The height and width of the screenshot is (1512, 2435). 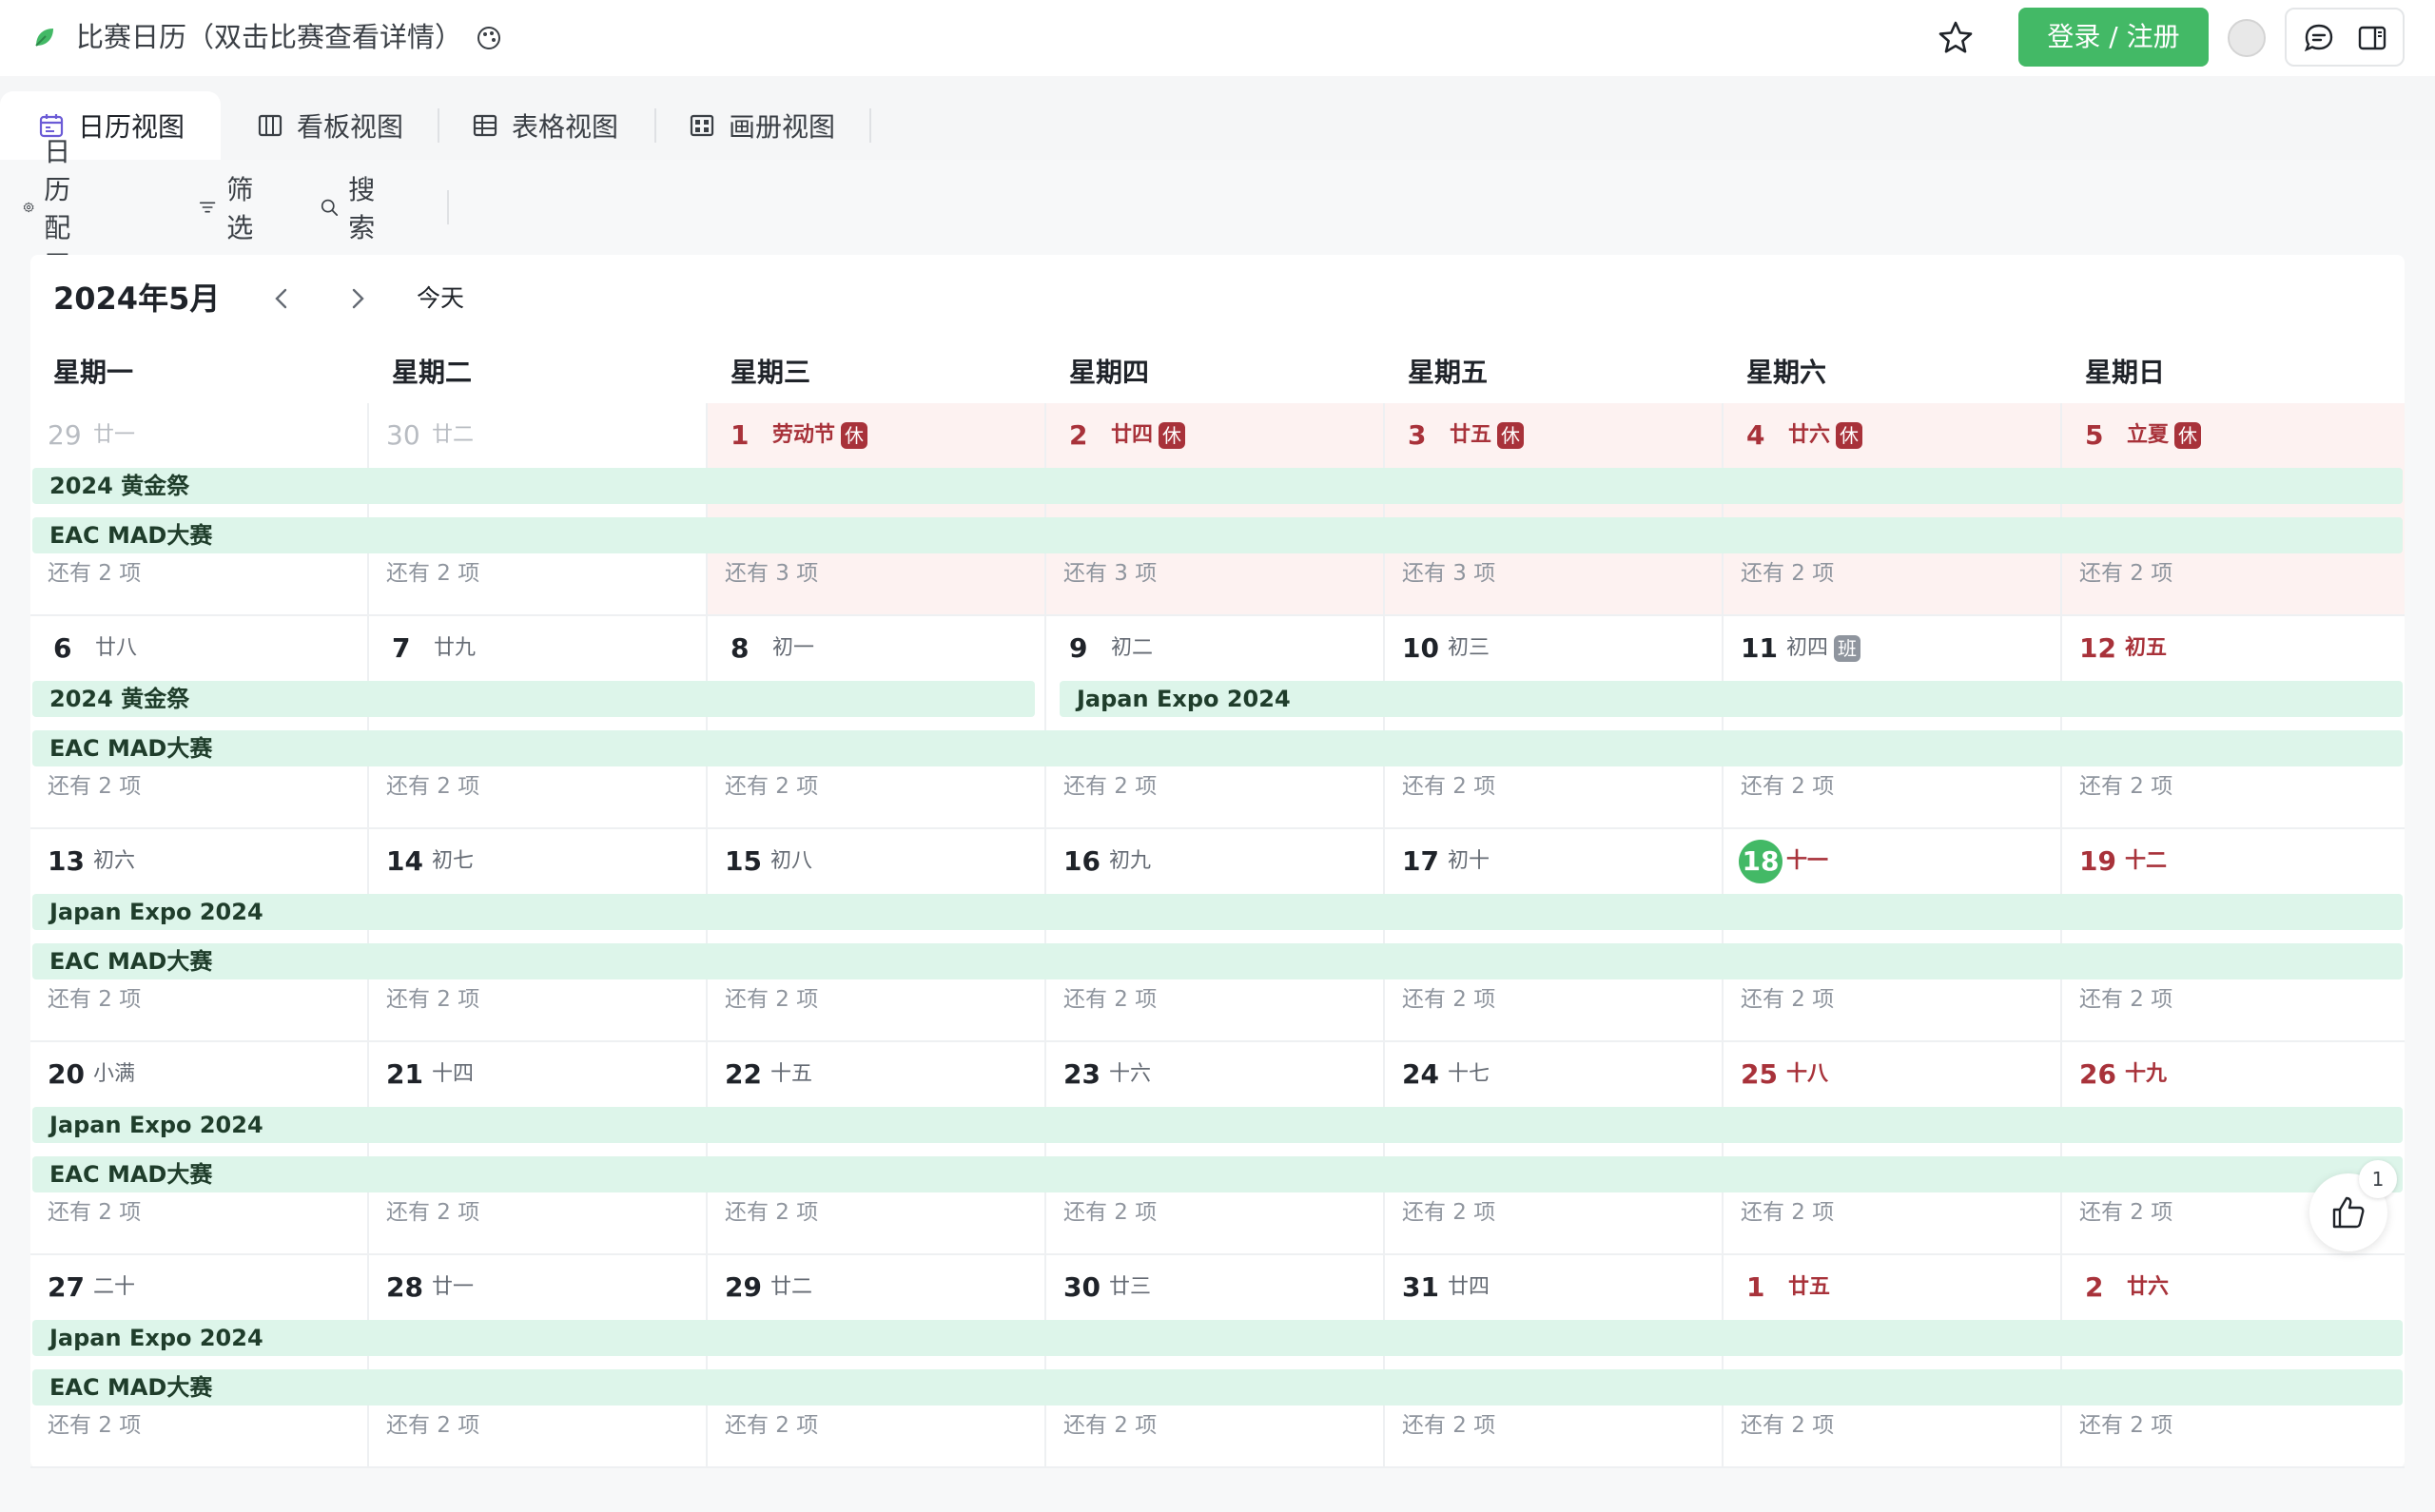 What do you see at coordinates (1893, 1148) in the screenshot?
I see `day-cell: 25 十八 还有 2 项` at bounding box center [1893, 1148].